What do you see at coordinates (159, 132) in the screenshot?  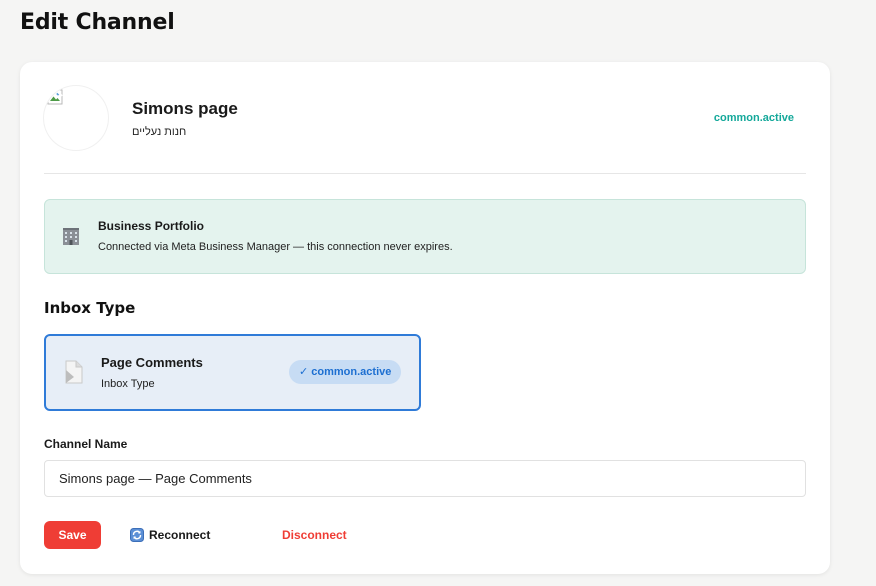 I see `page-subtitle: חנות נעליים` at bounding box center [159, 132].